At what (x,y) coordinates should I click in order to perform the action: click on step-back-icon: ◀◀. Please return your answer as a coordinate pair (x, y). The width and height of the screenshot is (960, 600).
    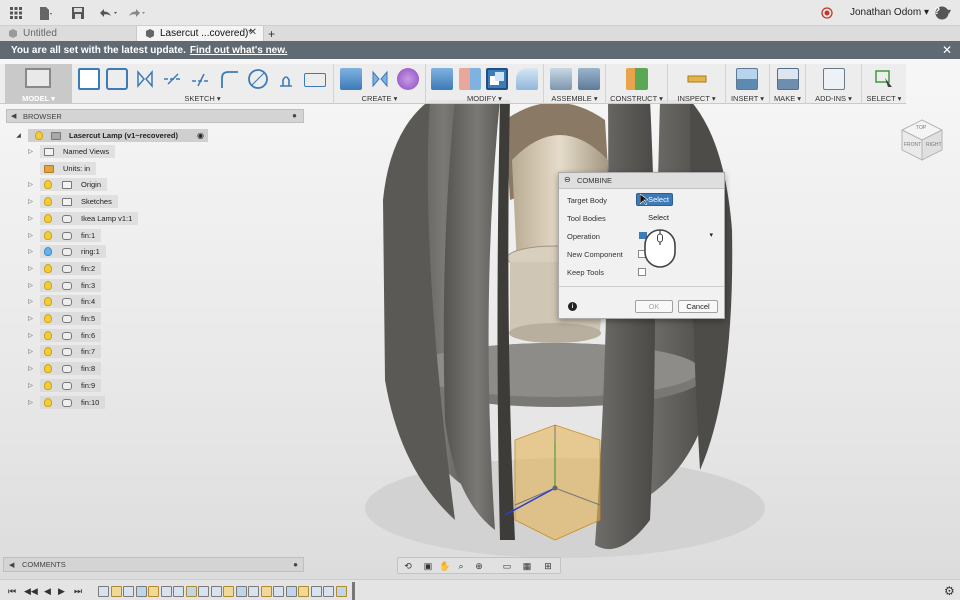
    Looking at the image, I should click on (31, 591).